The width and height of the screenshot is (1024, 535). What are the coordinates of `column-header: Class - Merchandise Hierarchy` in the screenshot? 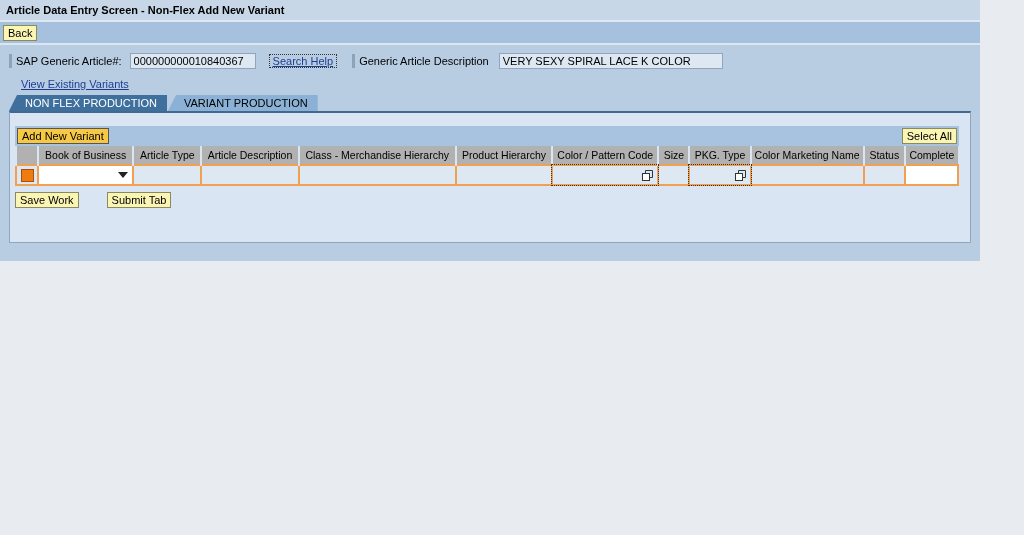 It's located at (377, 155).